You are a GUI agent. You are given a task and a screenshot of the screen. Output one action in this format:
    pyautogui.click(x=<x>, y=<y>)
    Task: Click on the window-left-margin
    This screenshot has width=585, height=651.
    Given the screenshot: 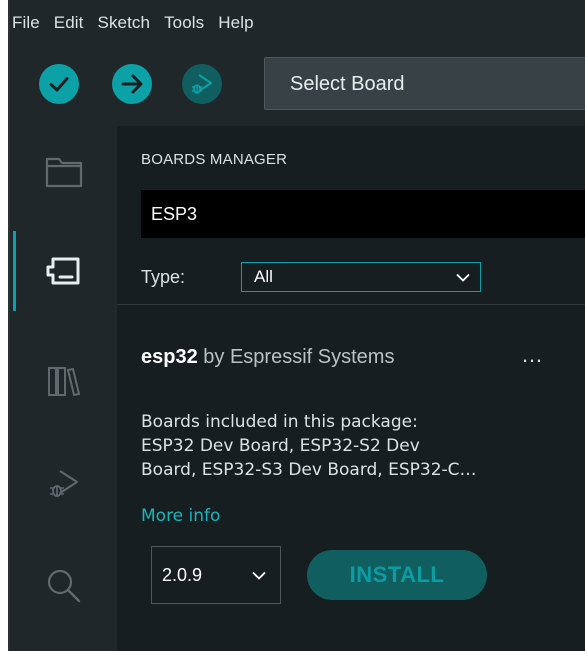 What is the action you would take?
    pyautogui.click(x=5, y=325)
    